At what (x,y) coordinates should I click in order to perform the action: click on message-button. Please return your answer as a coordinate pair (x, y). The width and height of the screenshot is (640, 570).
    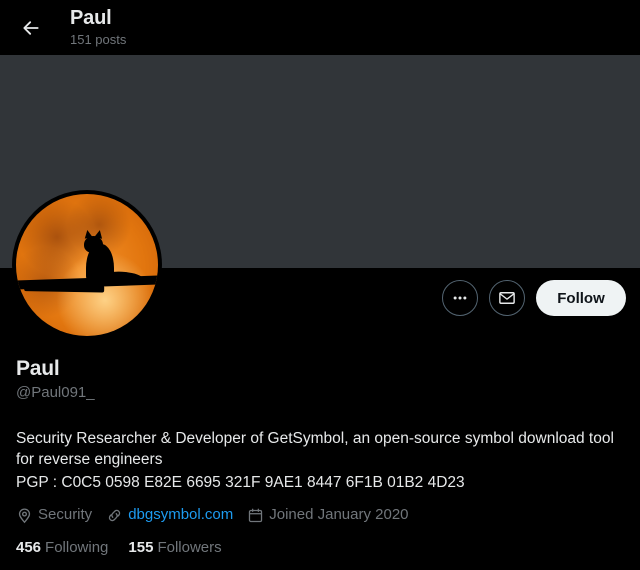
    Looking at the image, I should click on (507, 298).